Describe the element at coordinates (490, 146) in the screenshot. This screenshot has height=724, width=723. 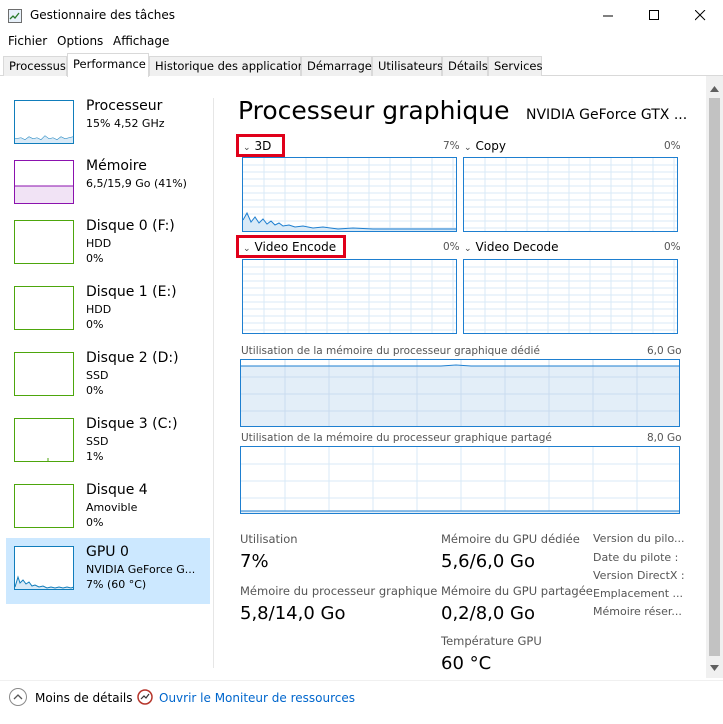
I see `engine-label: Copy` at that location.